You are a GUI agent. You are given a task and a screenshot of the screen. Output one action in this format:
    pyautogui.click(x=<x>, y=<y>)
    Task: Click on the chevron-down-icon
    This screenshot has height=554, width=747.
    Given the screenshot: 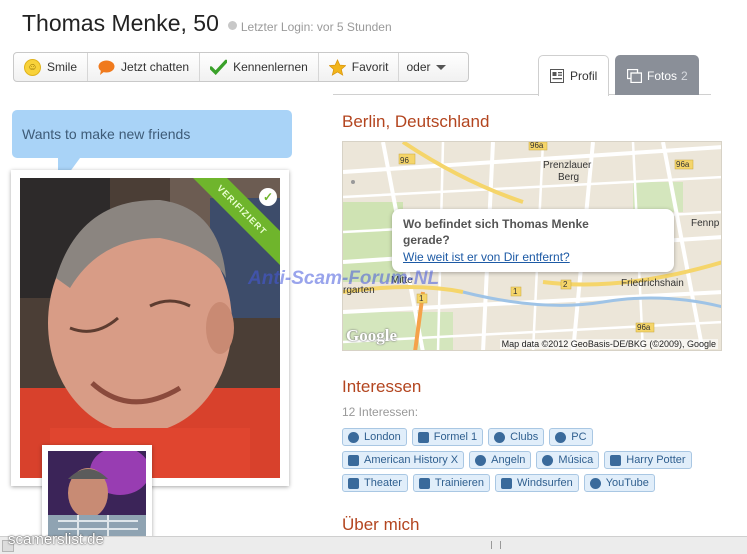 What is the action you would take?
    pyautogui.click(x=440, y=67)
    